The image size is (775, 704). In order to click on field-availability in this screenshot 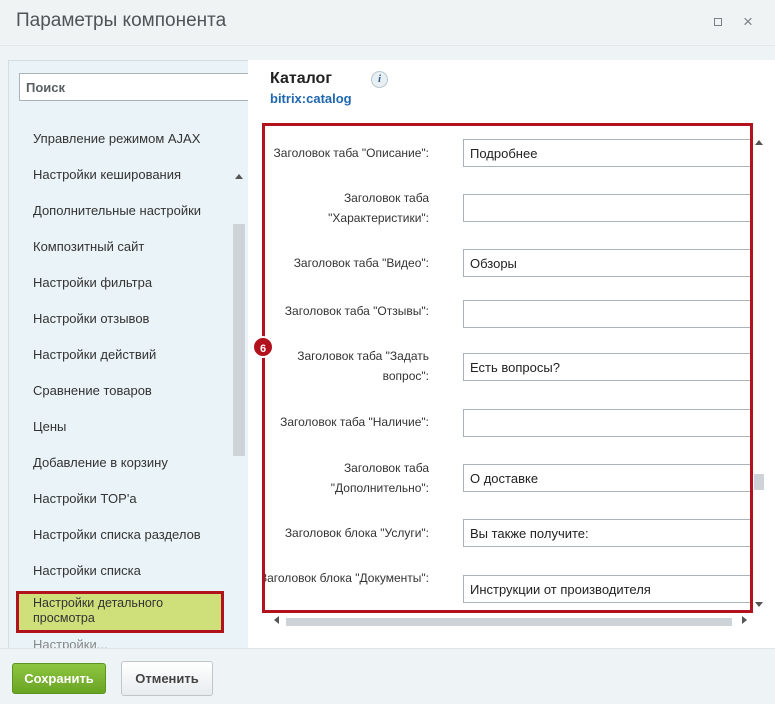, I will do `click(606, 423)`.